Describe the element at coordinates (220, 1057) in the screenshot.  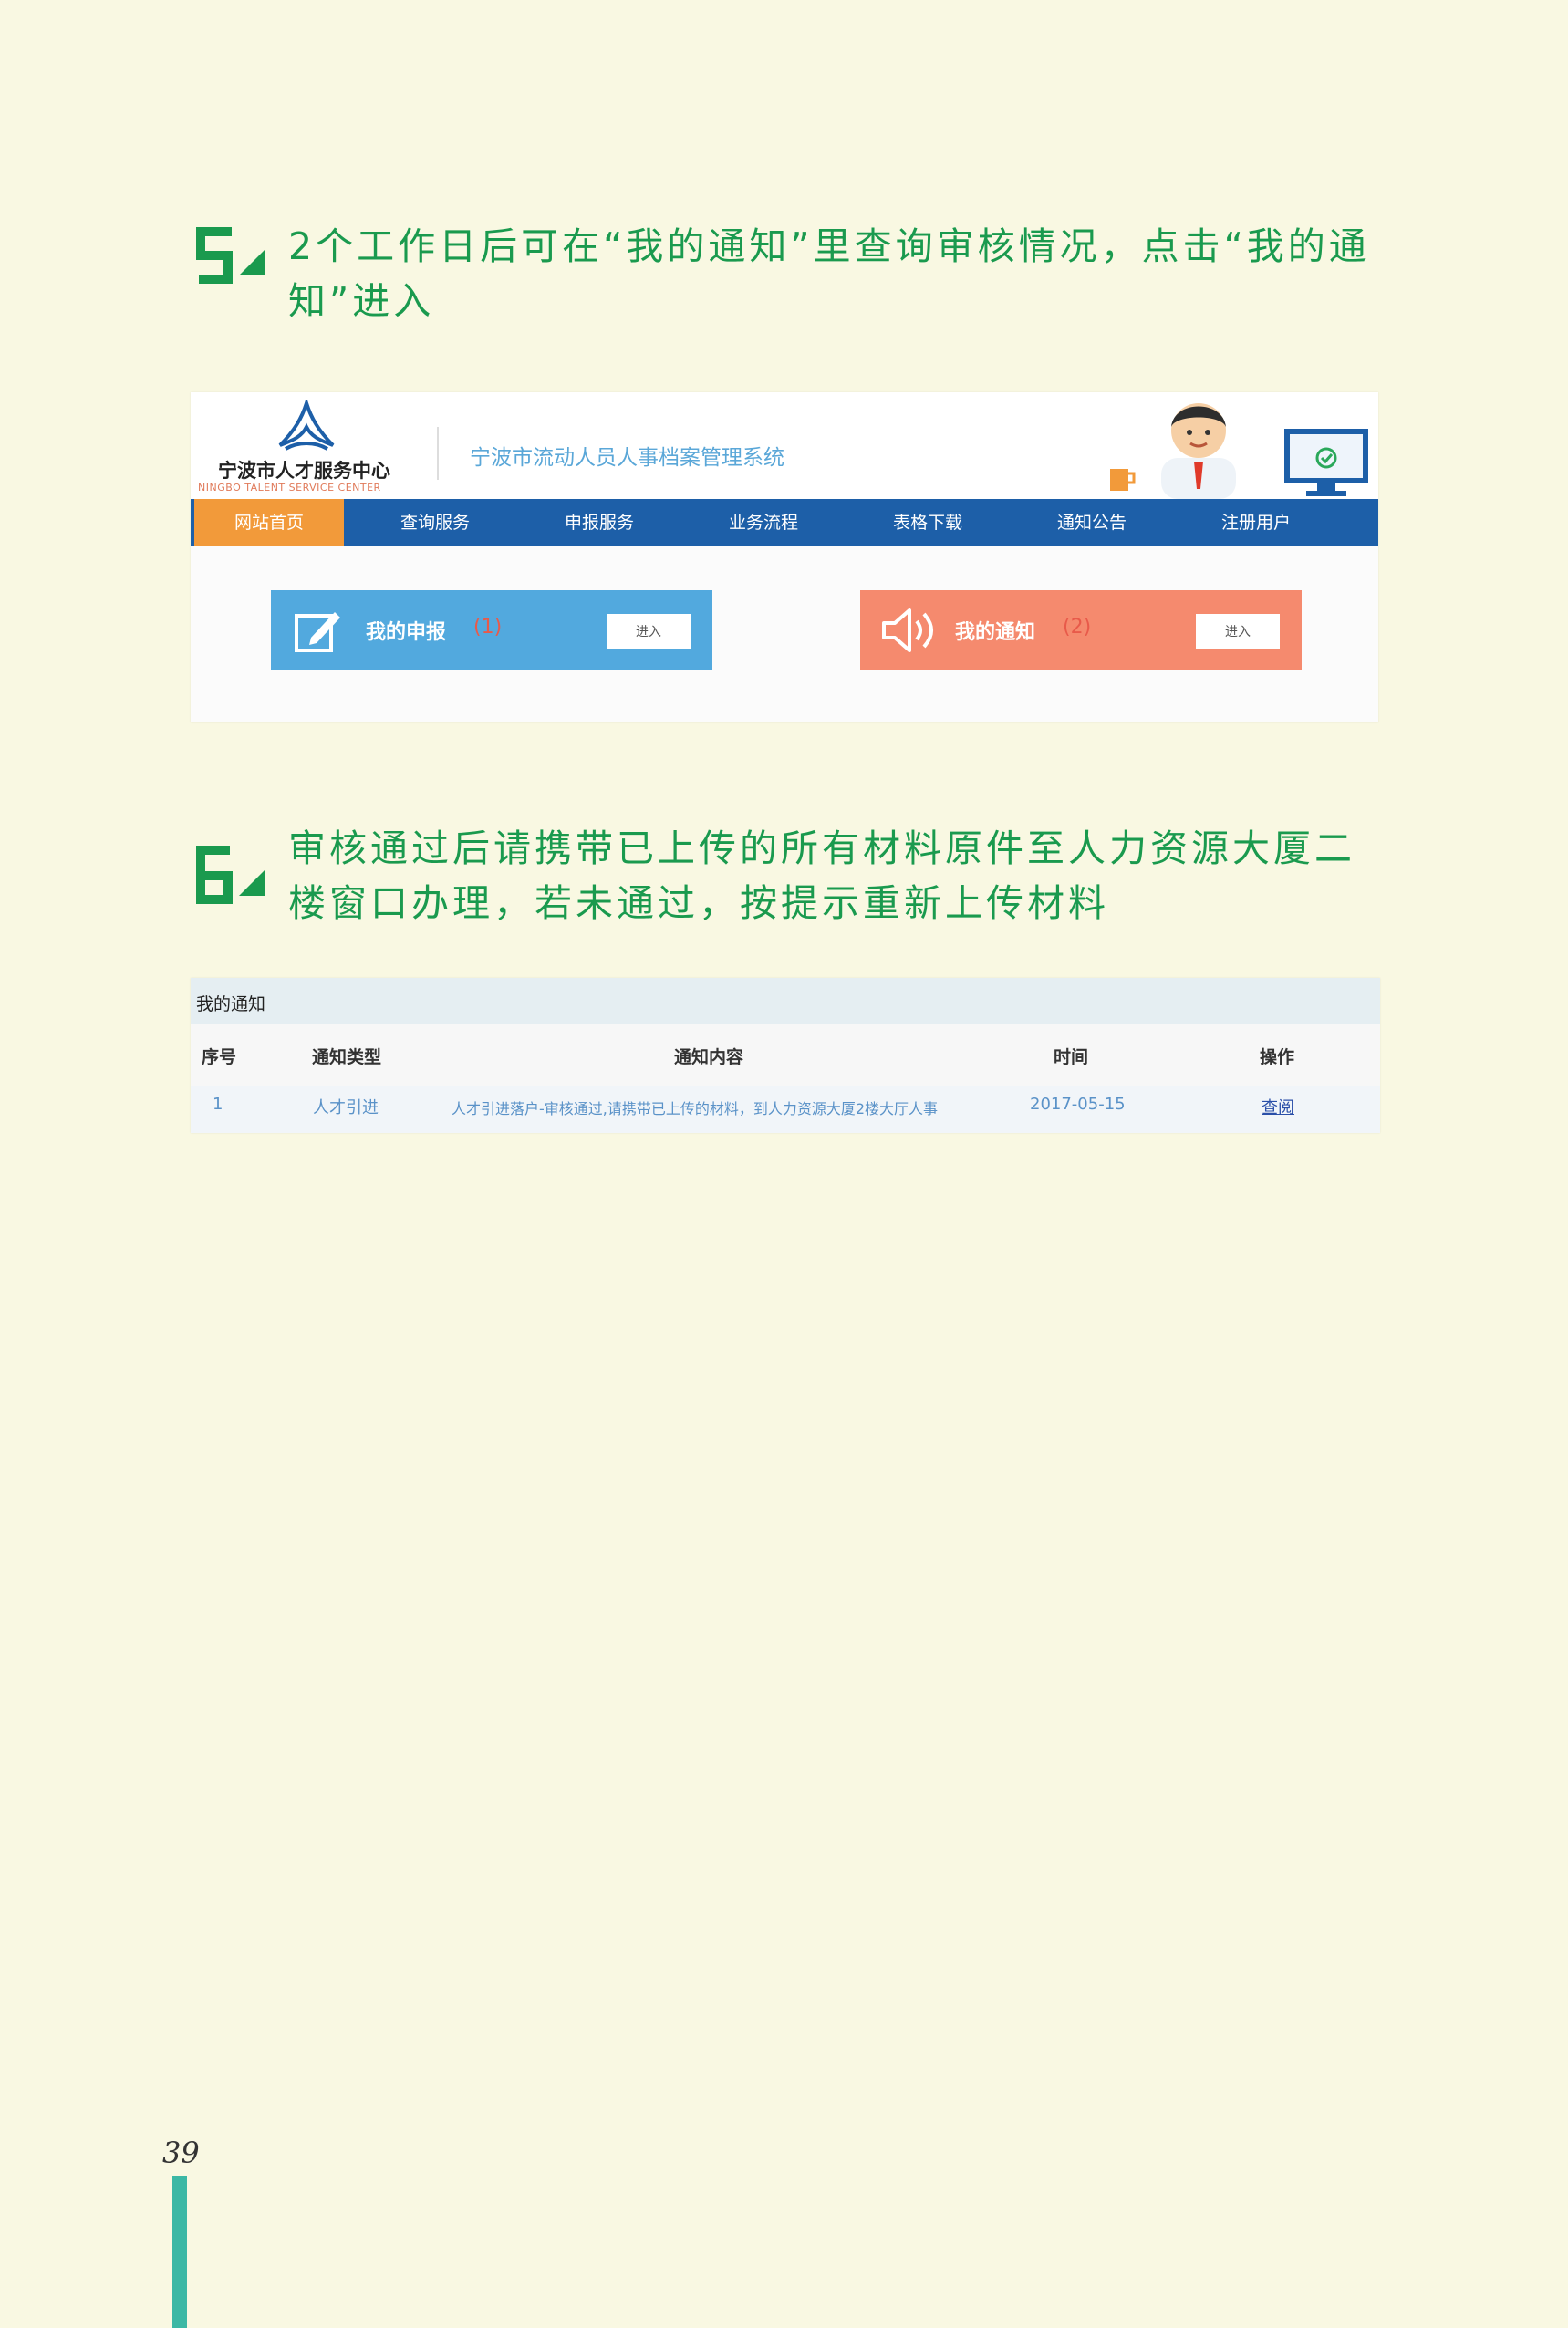
I see `header-index: 序号` at that location.